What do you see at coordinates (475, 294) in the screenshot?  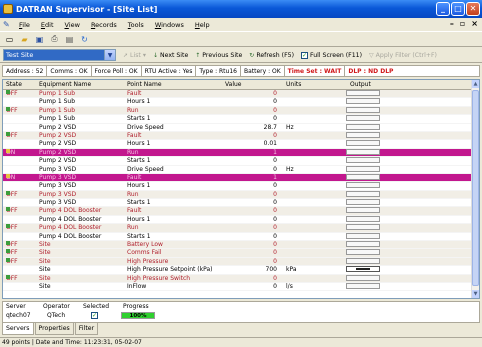 I see `scroll-down-icon: ▼` at bounding box center [475, 294].